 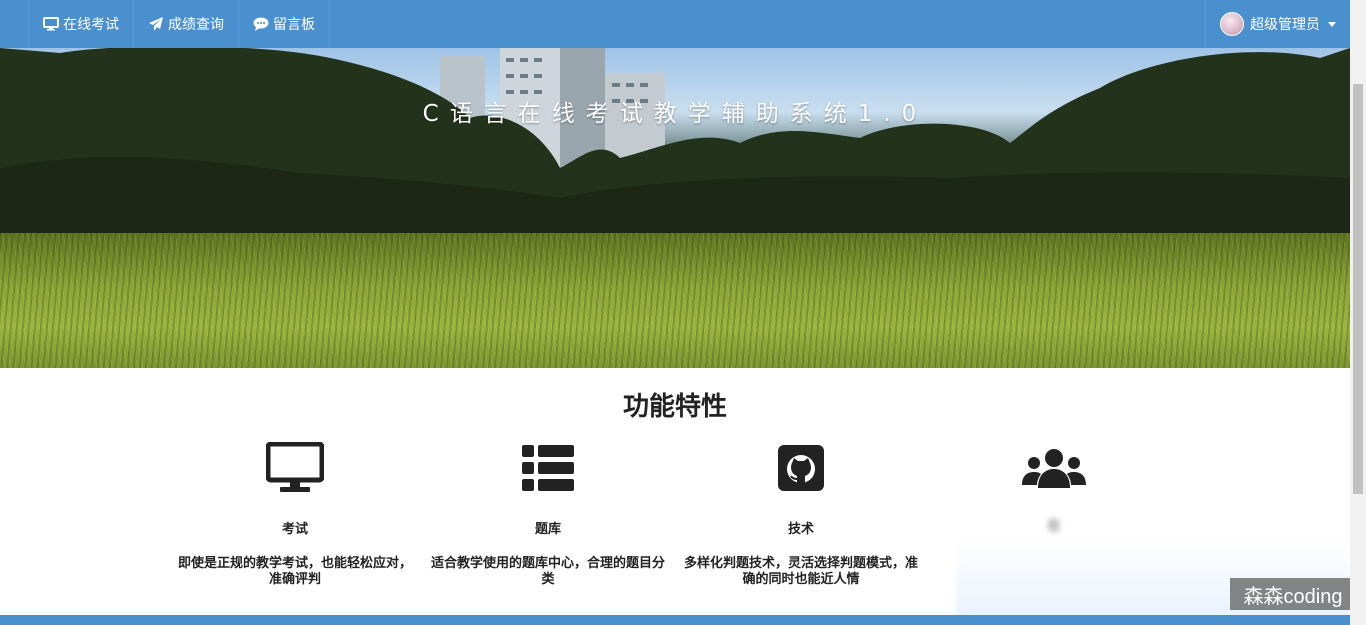 What do you see at coordinates (156, 24) in the screenshot?
I see `paper-plane-icon` at bounding box center [156, 24].